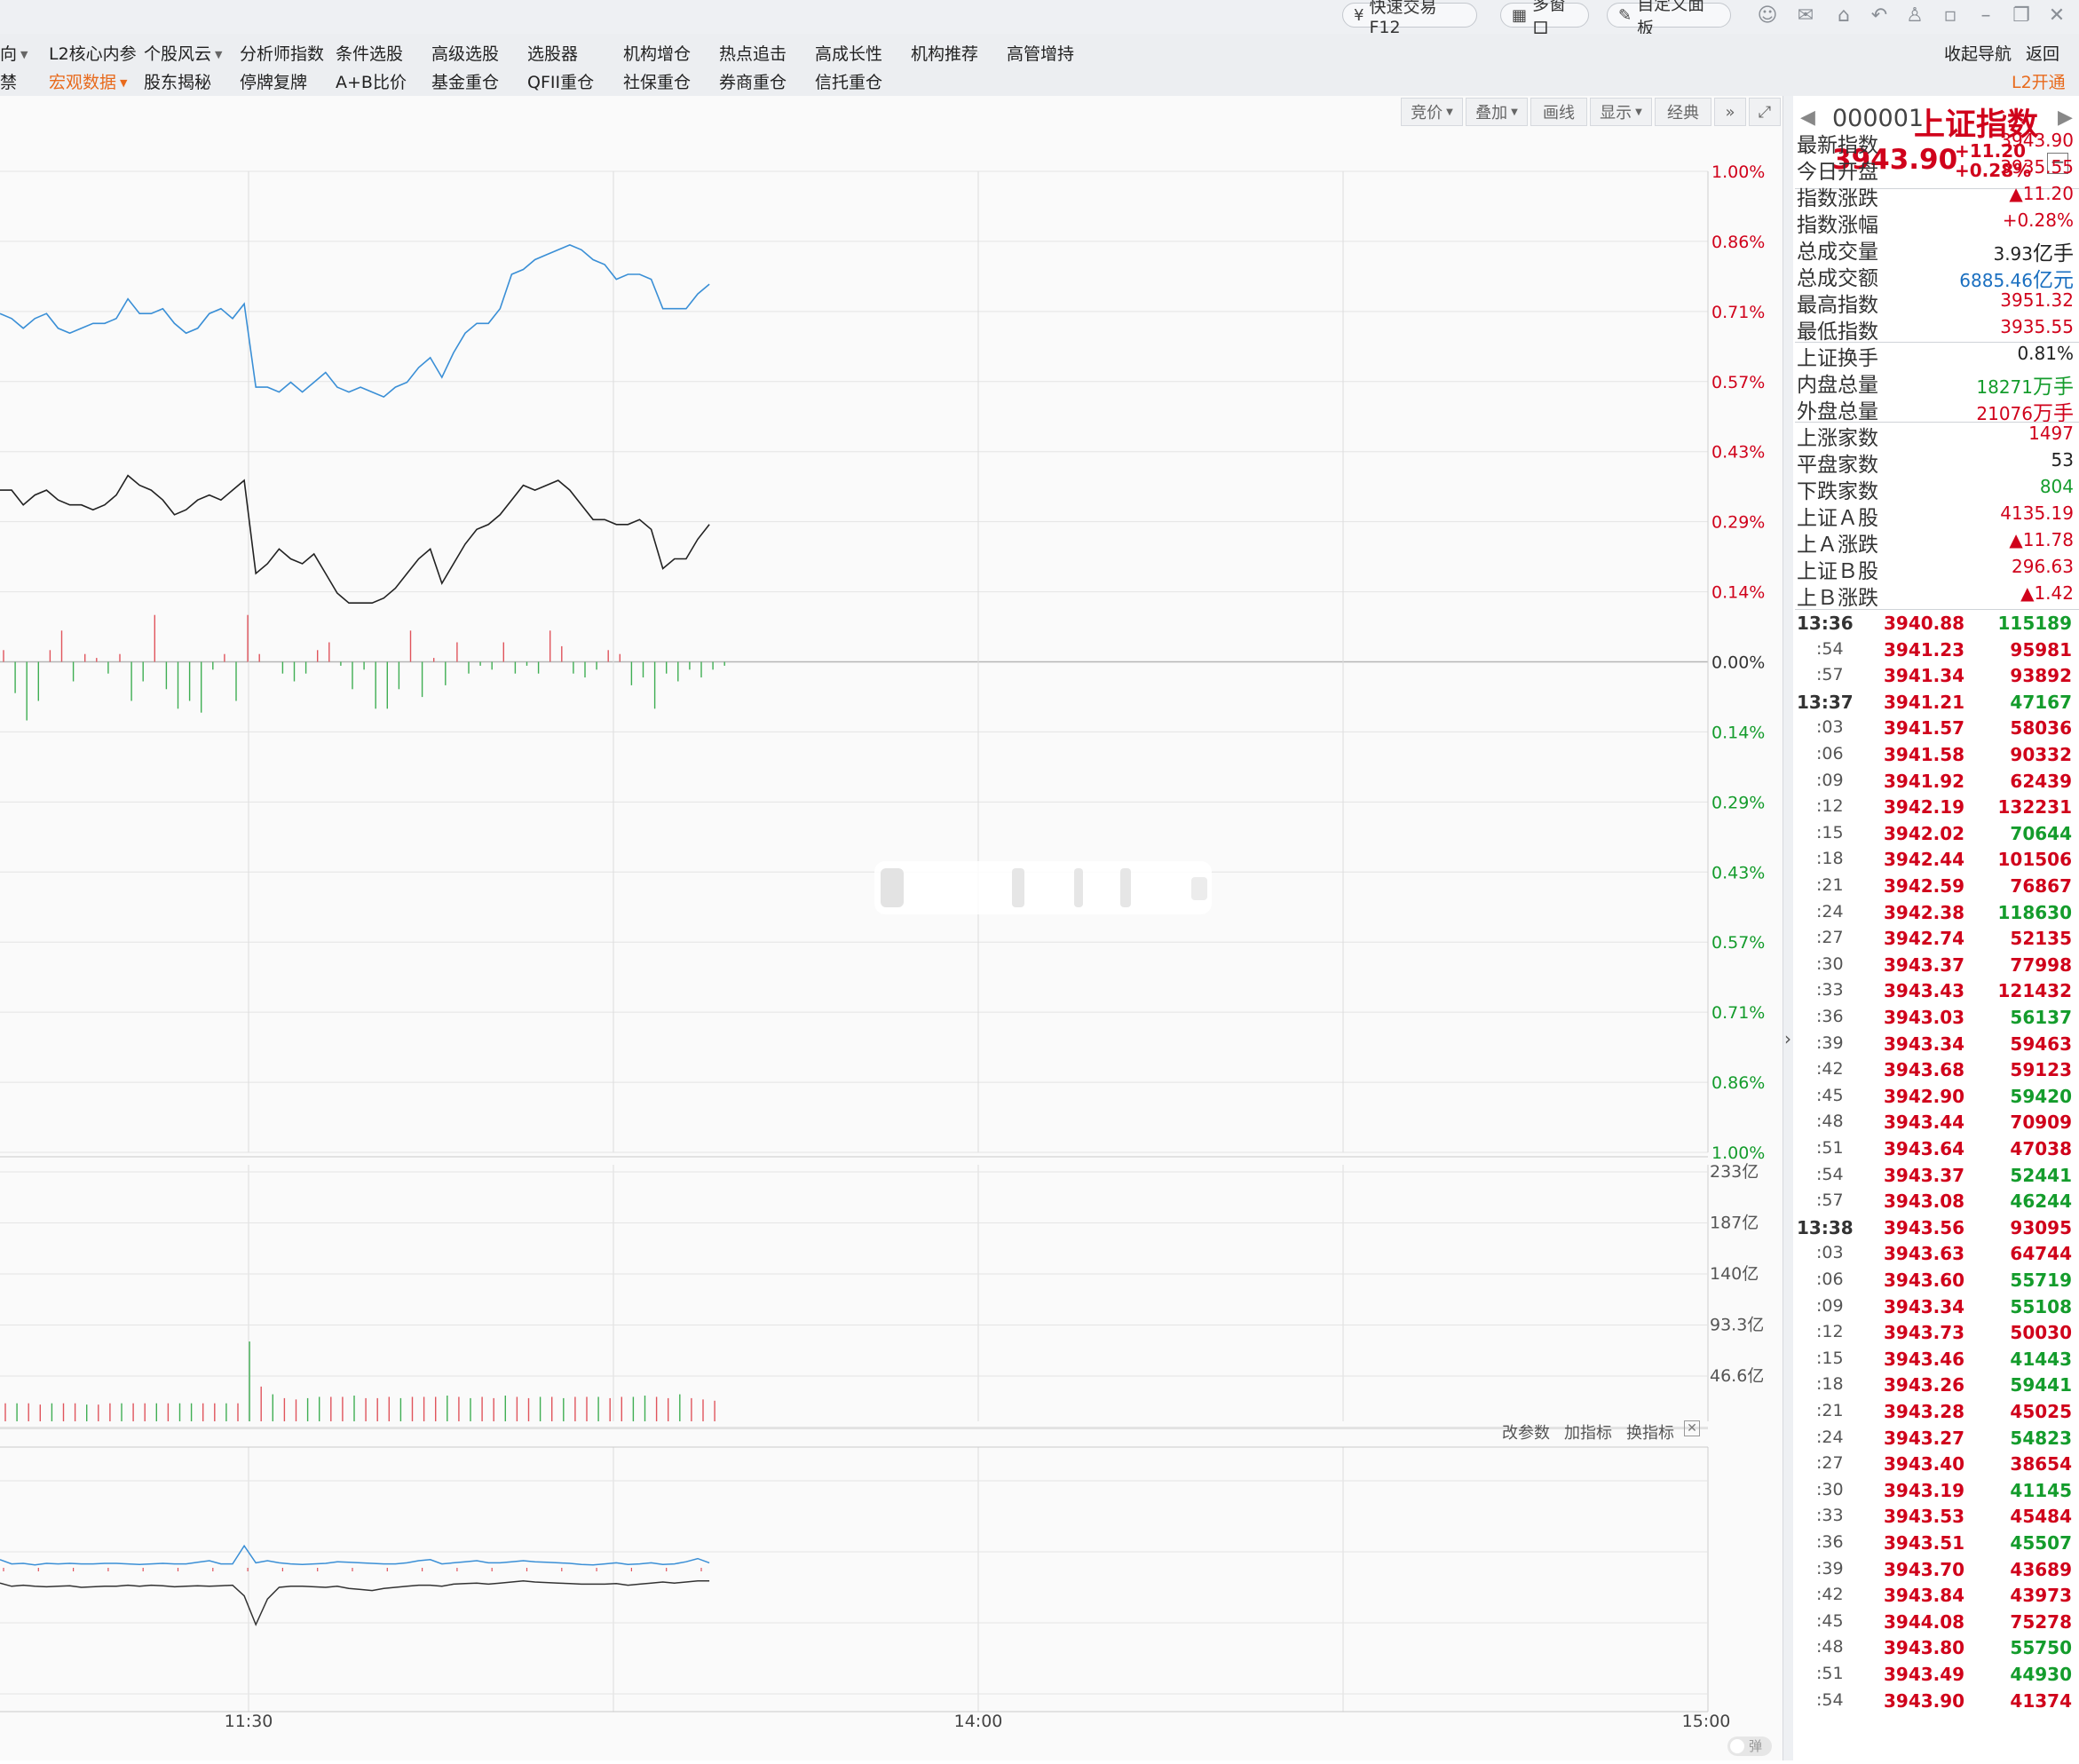 The image size is (2079, 1764). I want to click on l2-open-link: L2开通, so click(2039, 81).